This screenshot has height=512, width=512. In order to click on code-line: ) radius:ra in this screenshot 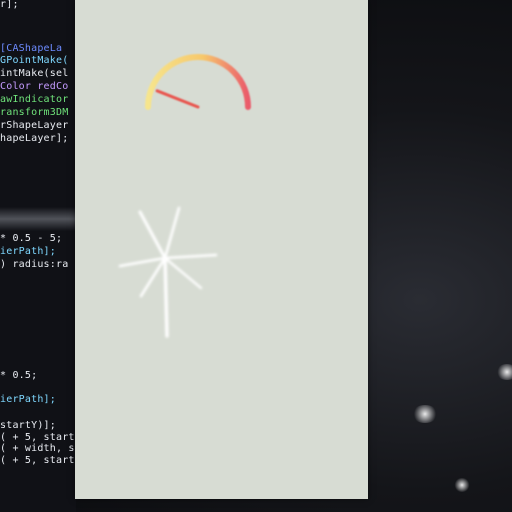, I will do `click(34, 264)`.